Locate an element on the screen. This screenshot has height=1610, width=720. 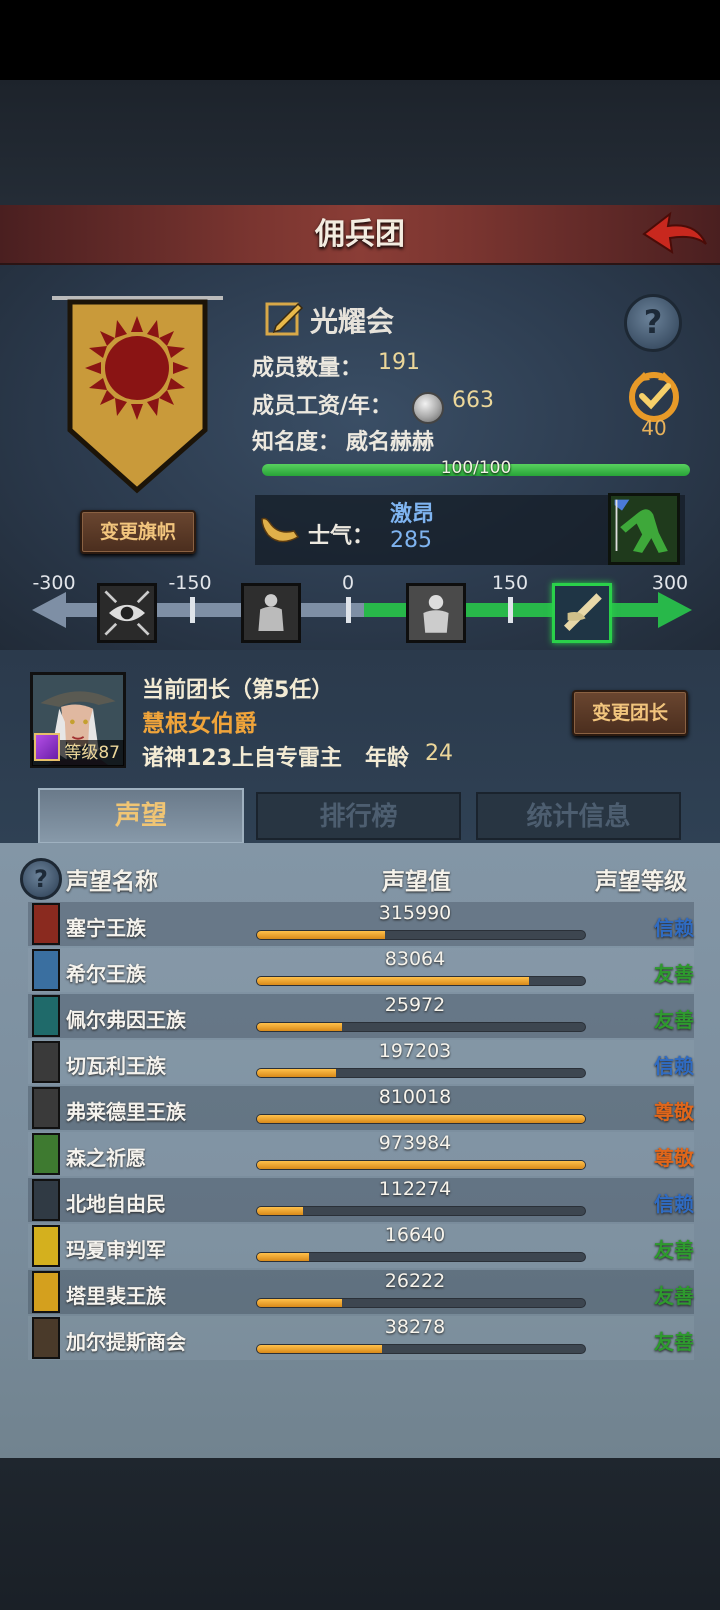
morale-label: 士气： is located at coordinates (341, 536).